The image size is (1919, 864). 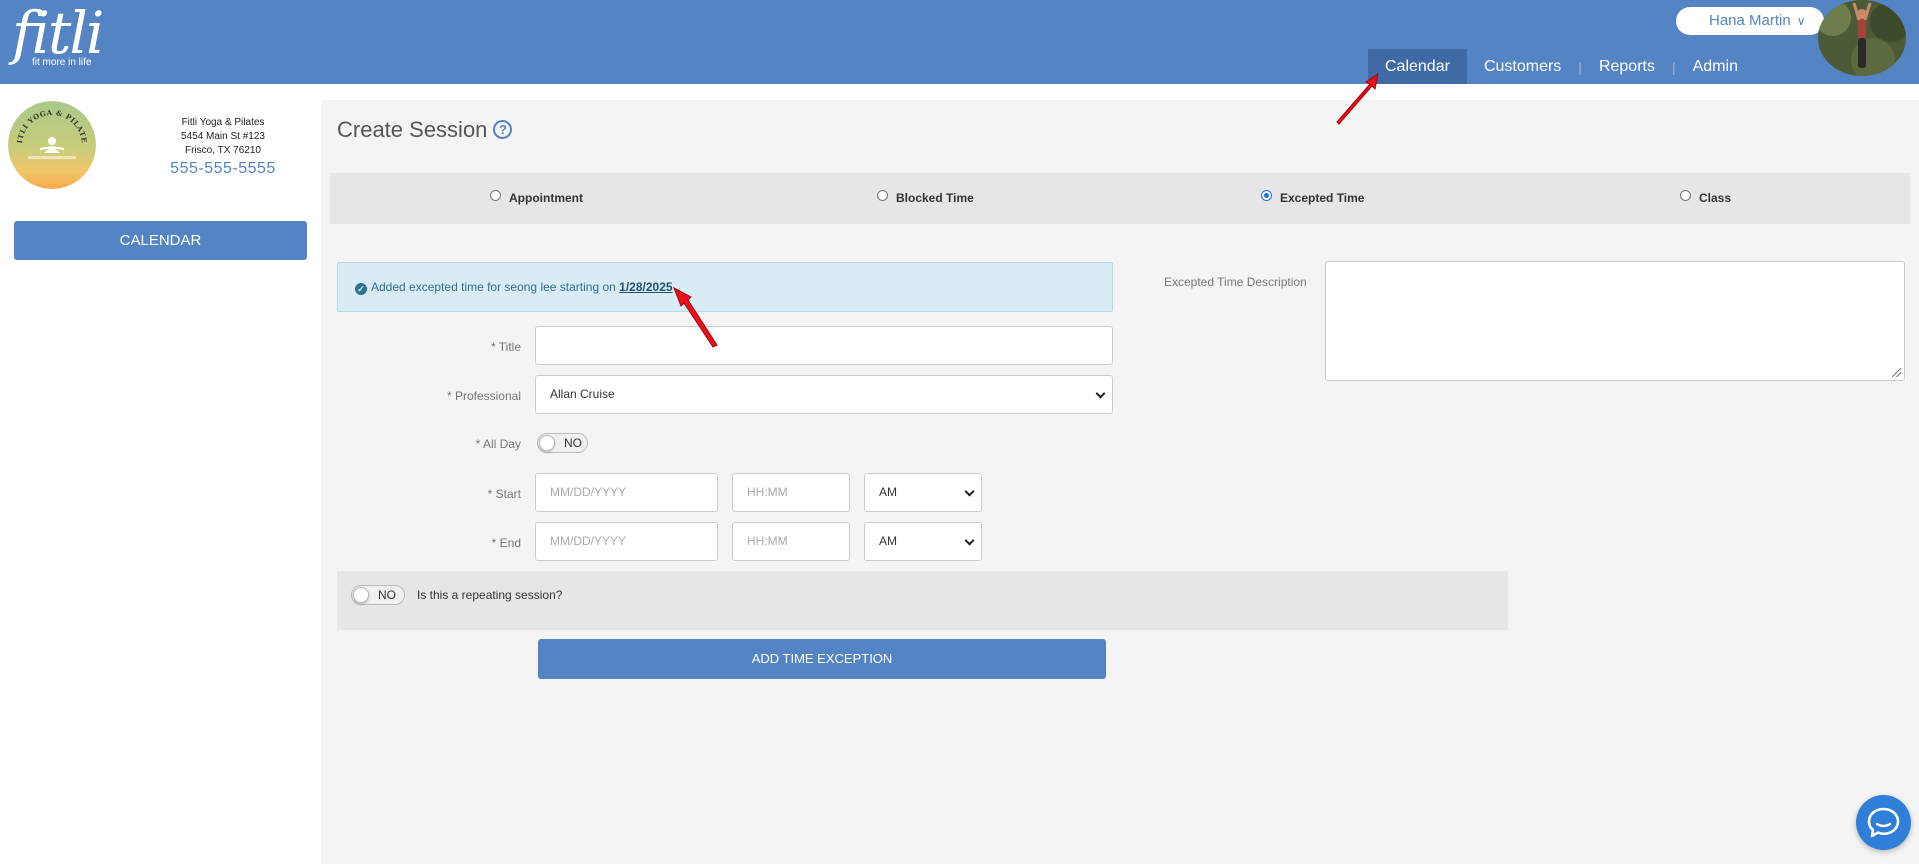 What do you see at coordinates (1627, 66) in the screenshot?
I see `nav-reports: Reports` at bounding box center [1627, 66].